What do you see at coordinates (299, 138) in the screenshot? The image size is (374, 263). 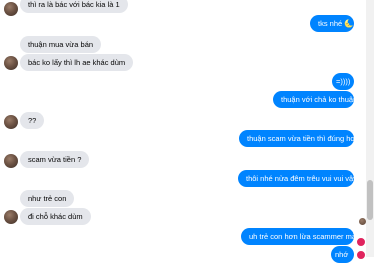 I see `outgoing-message: thuận scam vừa tiền thì đúng hơn` at bounding box center [299, 138].